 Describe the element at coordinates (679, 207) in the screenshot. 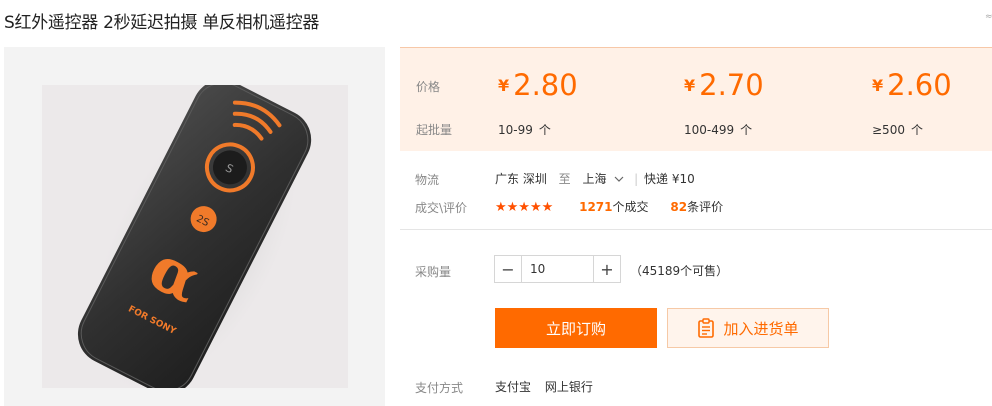

I see `review-count: 82` at that location.